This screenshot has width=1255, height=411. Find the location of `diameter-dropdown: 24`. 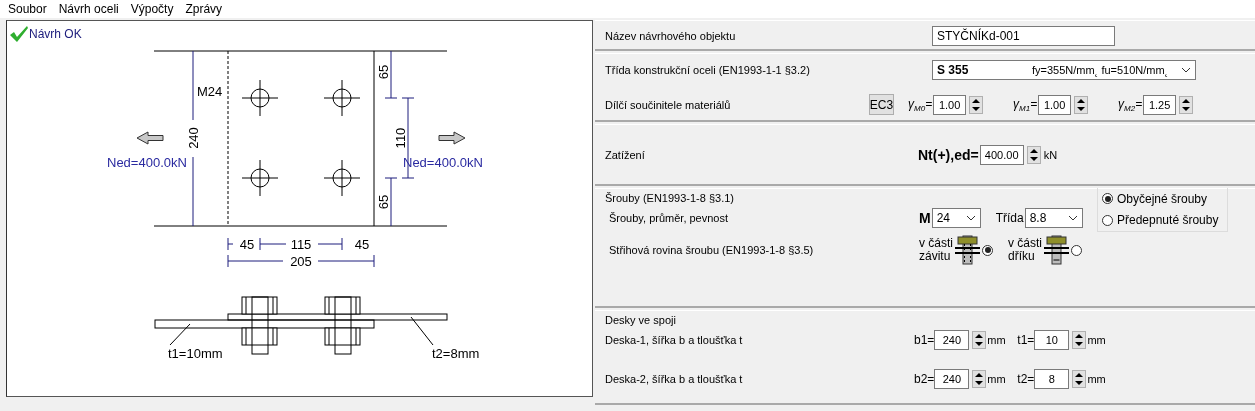

diameter-dropdown: 24 is located at coordinates (956, 218).